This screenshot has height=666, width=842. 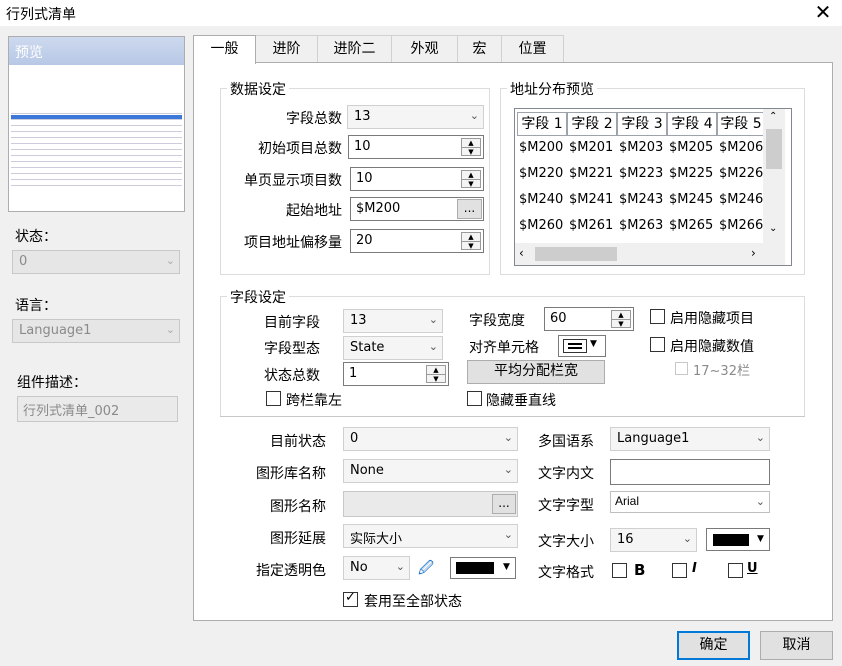 What do you see at coordinates (641, 147) in the screenshot?
I see `grid-cell: $M203` at bounding box center [641, 147].